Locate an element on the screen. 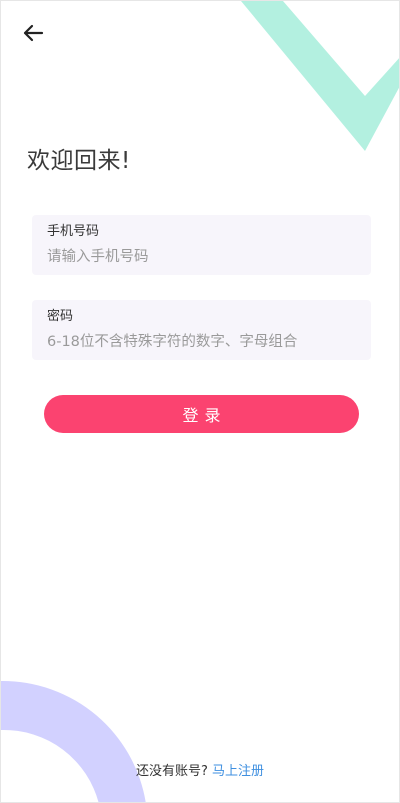 The height and width of the screenshot is (803, 400). phone-input is located at coordinates (202, 257).